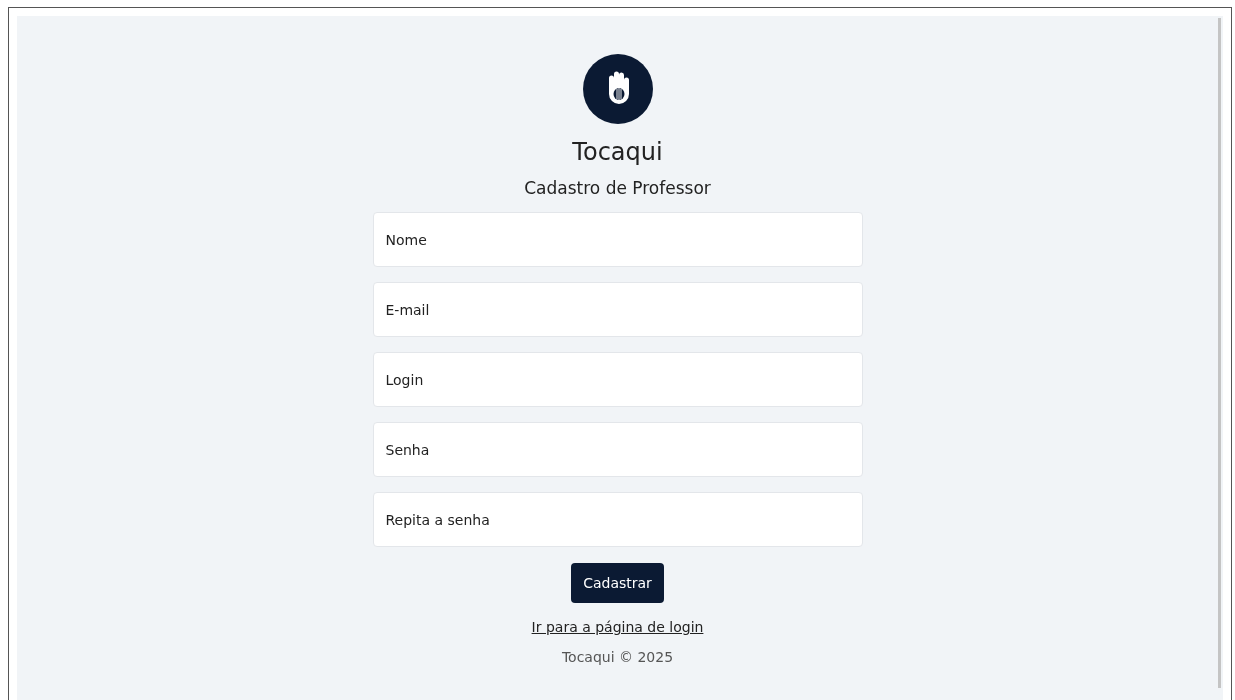 This screenshot has height=700, width=1235. Describe the element at coordinates (617, 583) in the screenshot. I see `submit-button: Cadastrar` at that location.